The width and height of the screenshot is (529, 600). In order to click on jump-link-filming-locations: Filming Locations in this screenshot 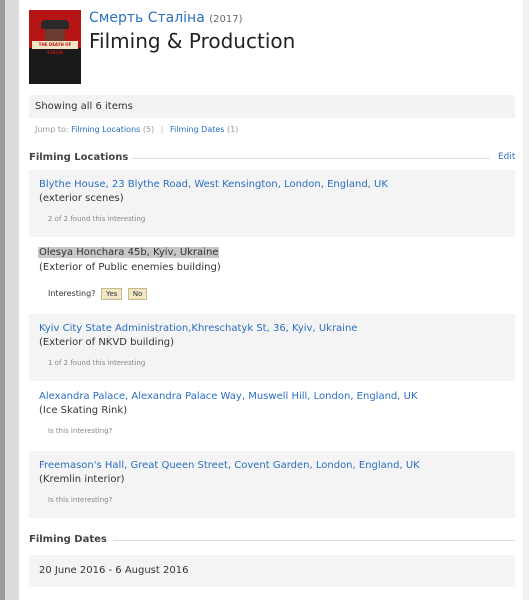, I will do `click(105, 129)`.